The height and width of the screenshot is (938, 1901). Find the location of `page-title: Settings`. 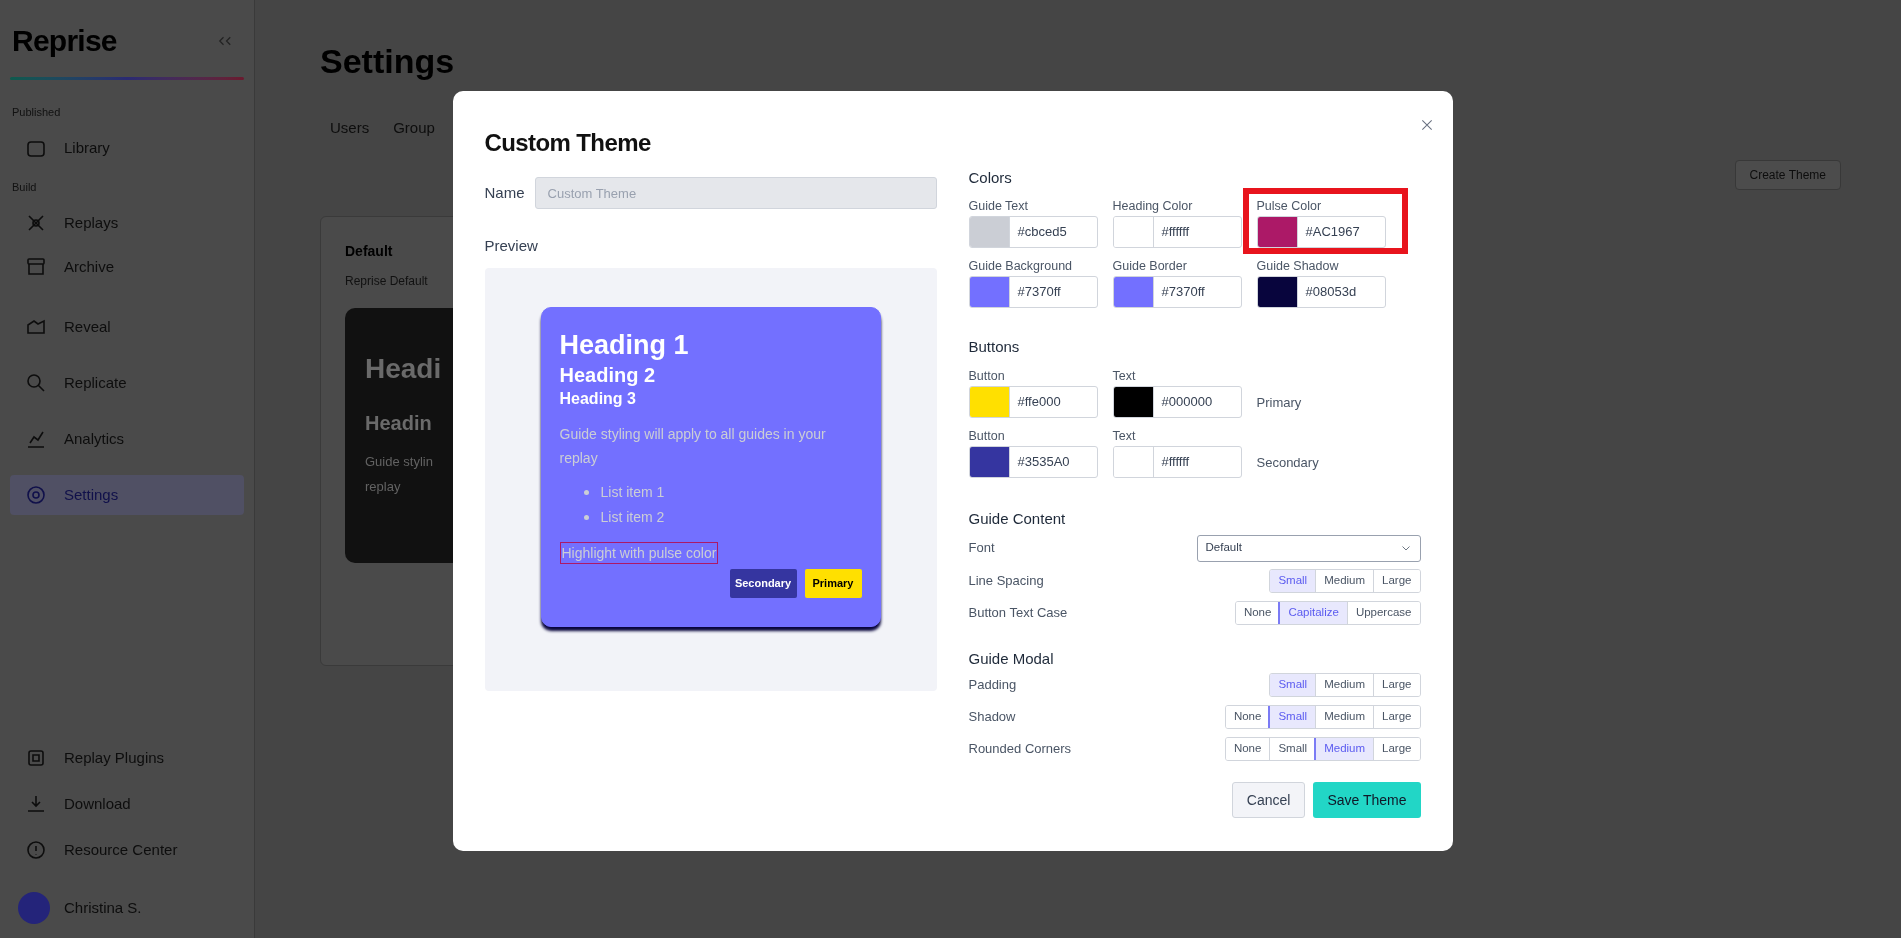

page-title: Settings is located at coordinates (387, 61).